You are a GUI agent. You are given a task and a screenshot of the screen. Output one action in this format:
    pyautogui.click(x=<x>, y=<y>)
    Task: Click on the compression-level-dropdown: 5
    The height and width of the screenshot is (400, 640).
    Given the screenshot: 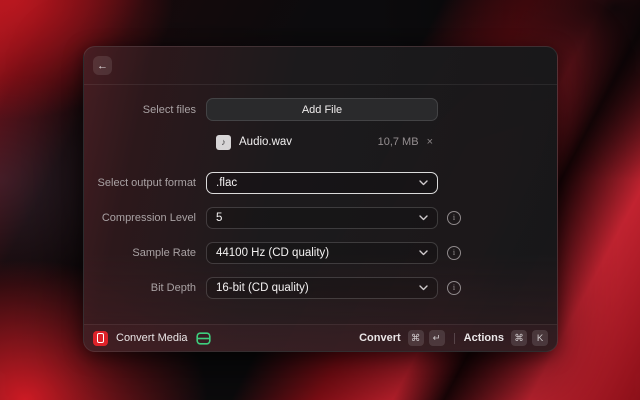 What is the action you would take?
    pyautogui.click(x=322, y=218)
    